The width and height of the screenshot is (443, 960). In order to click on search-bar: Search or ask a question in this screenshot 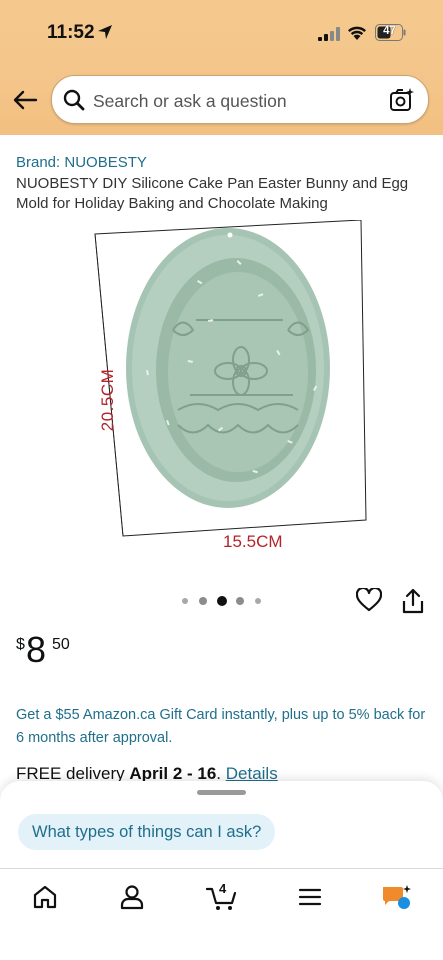, I will do `click(240, 99)`.